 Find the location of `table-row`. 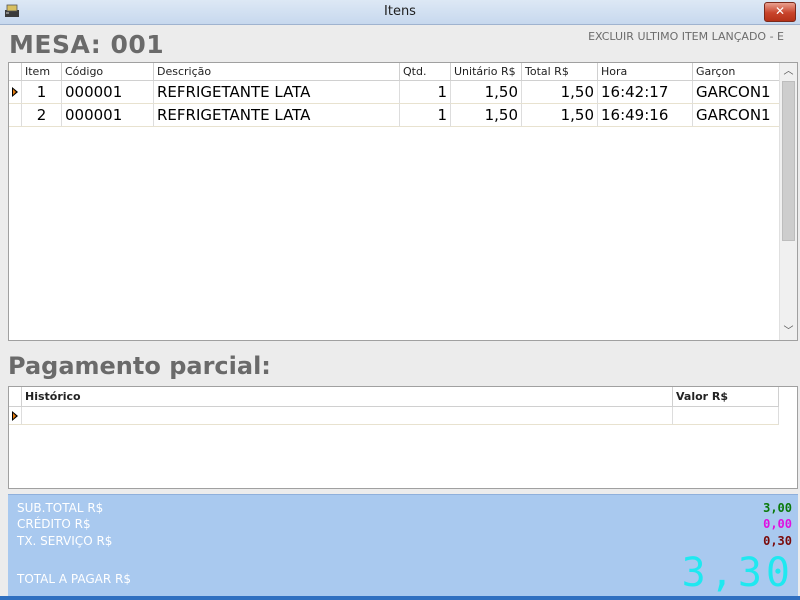

table-row is located at coordinates (395, 416).